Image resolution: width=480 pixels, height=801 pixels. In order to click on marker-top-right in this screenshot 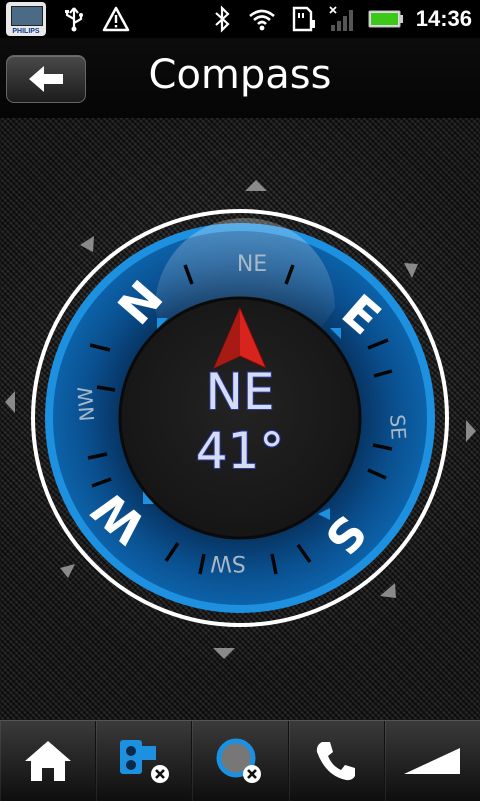, I will do `click(411, 270)`.